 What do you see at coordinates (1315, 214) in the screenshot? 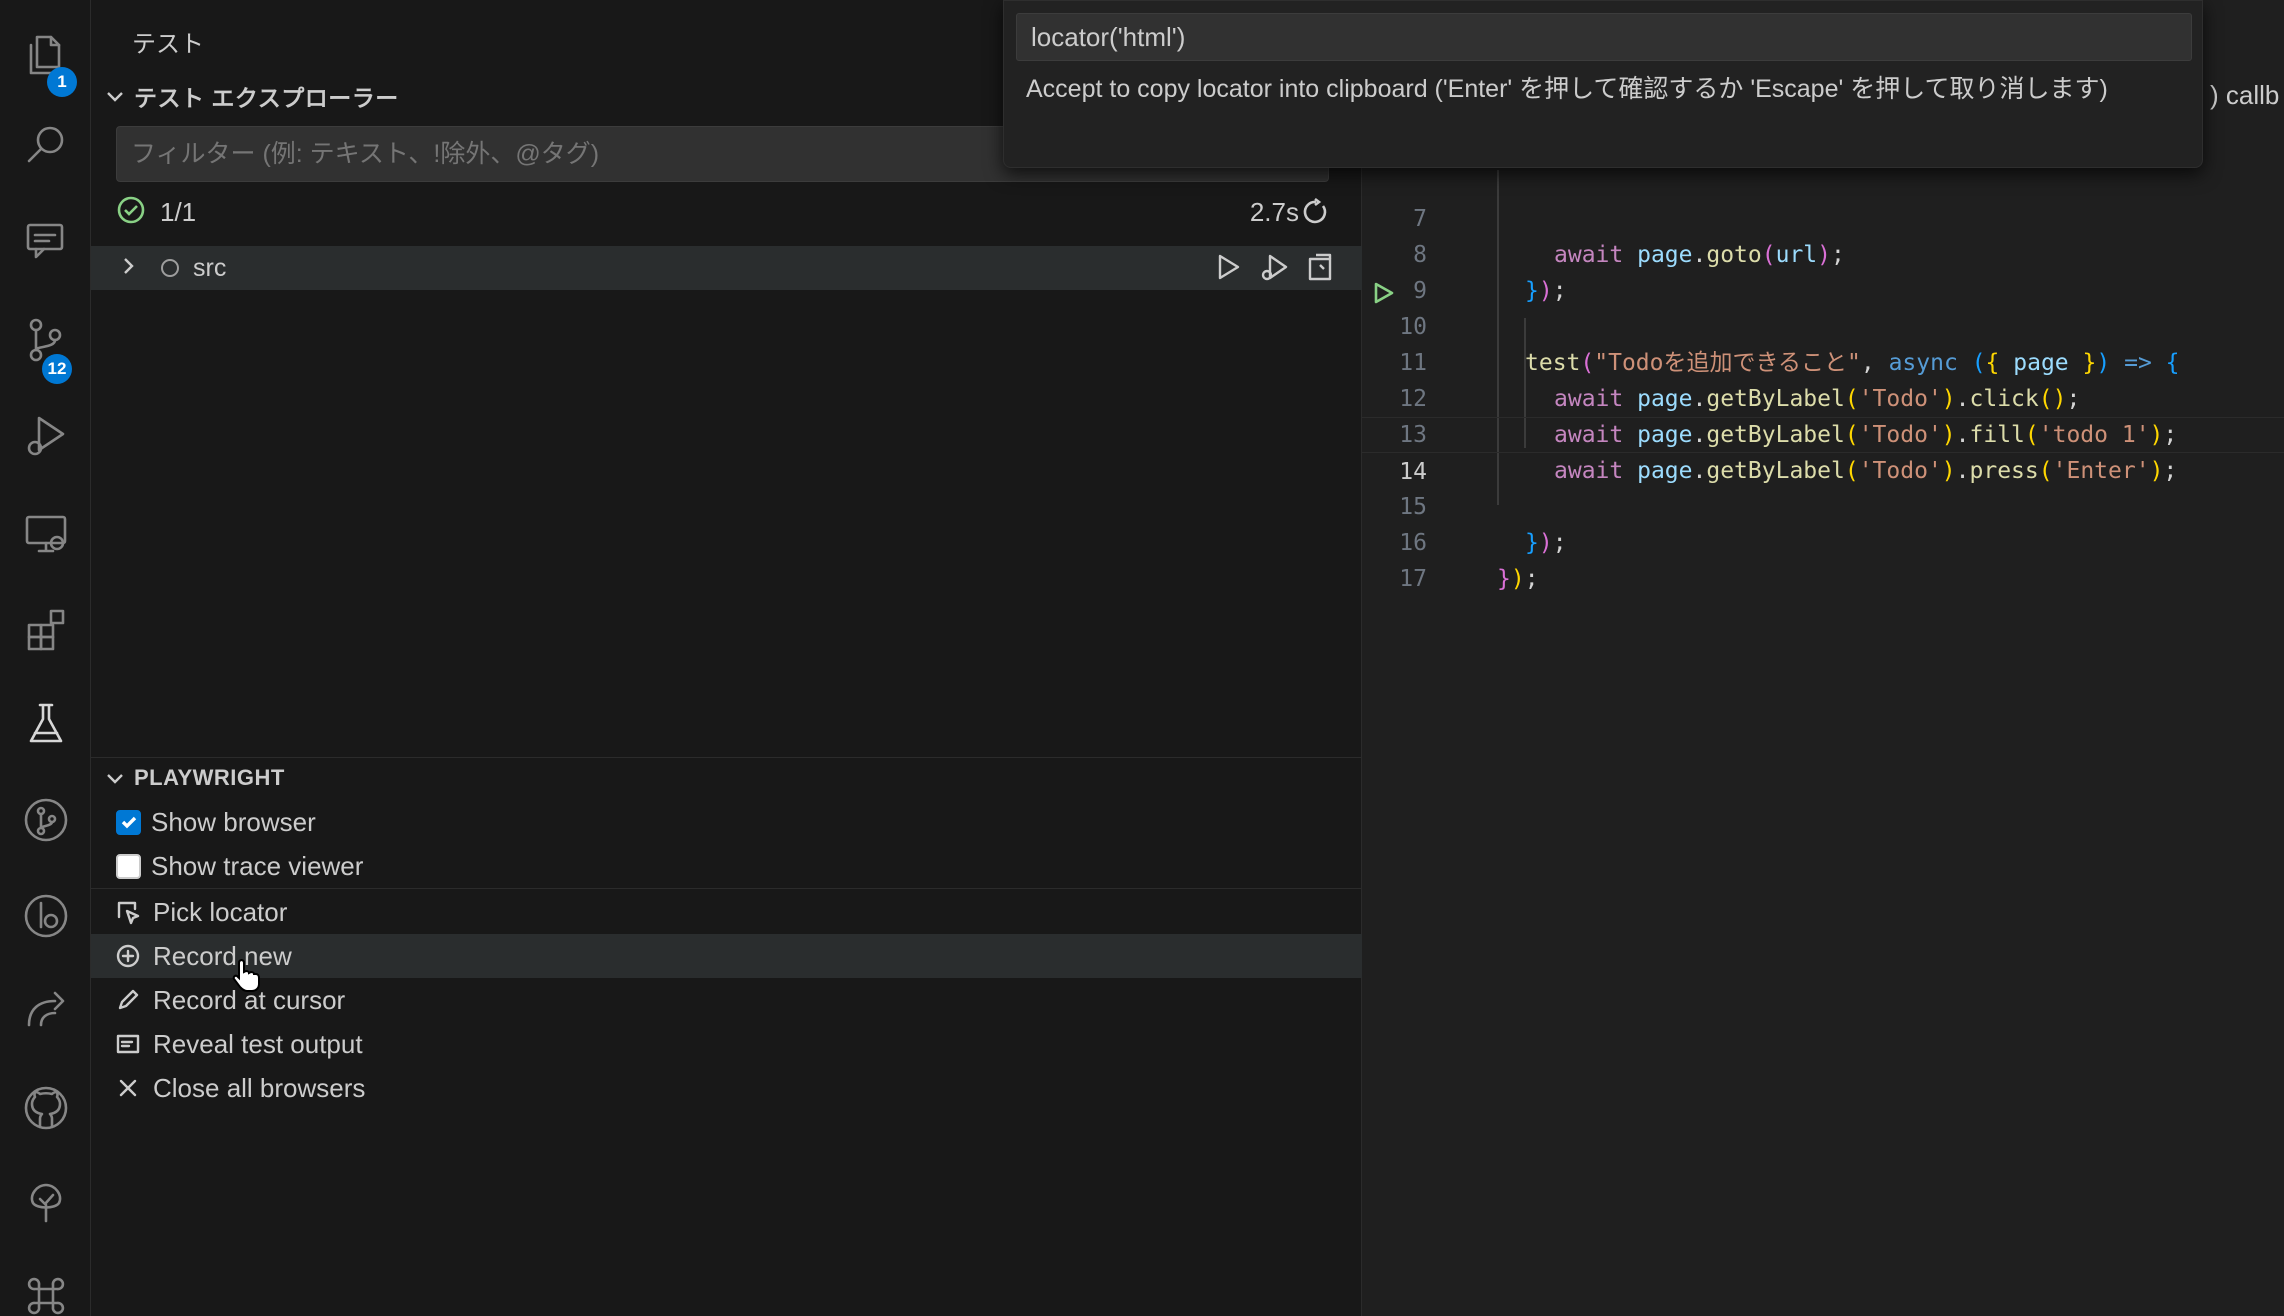
I see `rerun-icon` at bounding box center [1315, 214].